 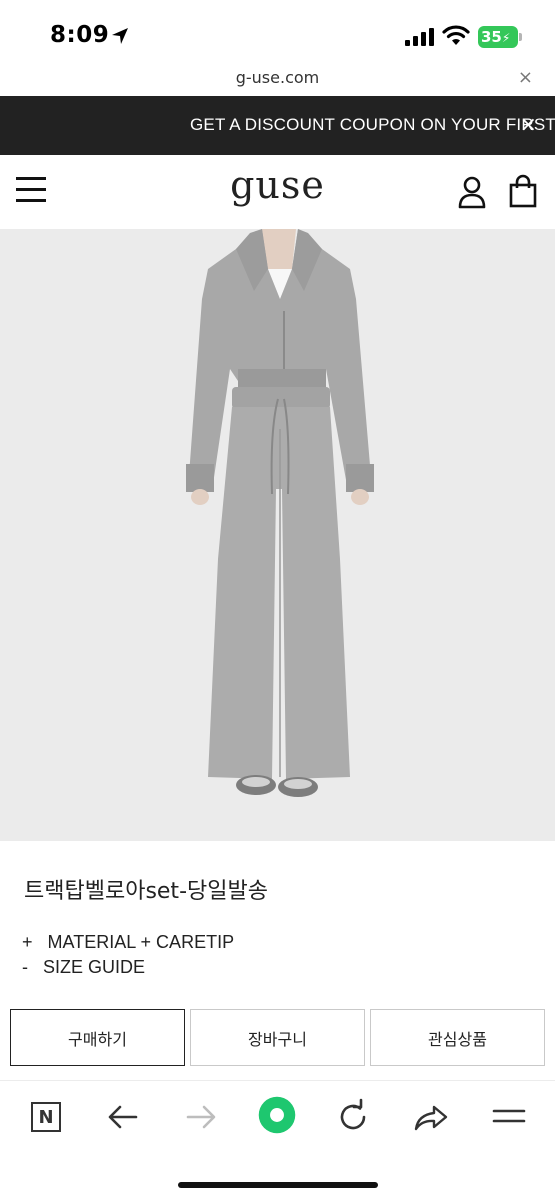 What do you see at coordinates (528, 124) in the screenshot?
I see `promo-close-icon: ×` at bounding box center [528, 124].